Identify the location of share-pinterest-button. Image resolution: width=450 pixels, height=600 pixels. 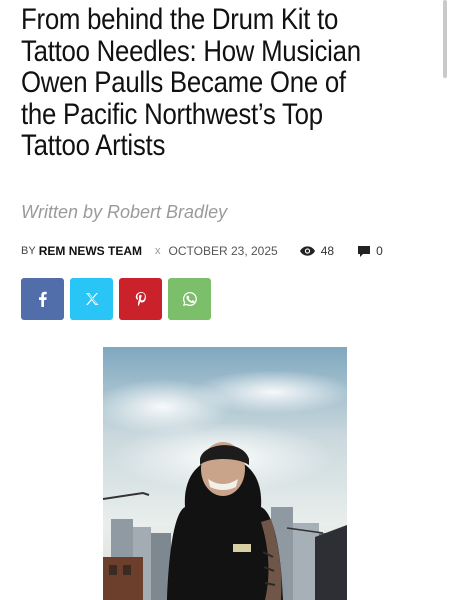
(140, 299).